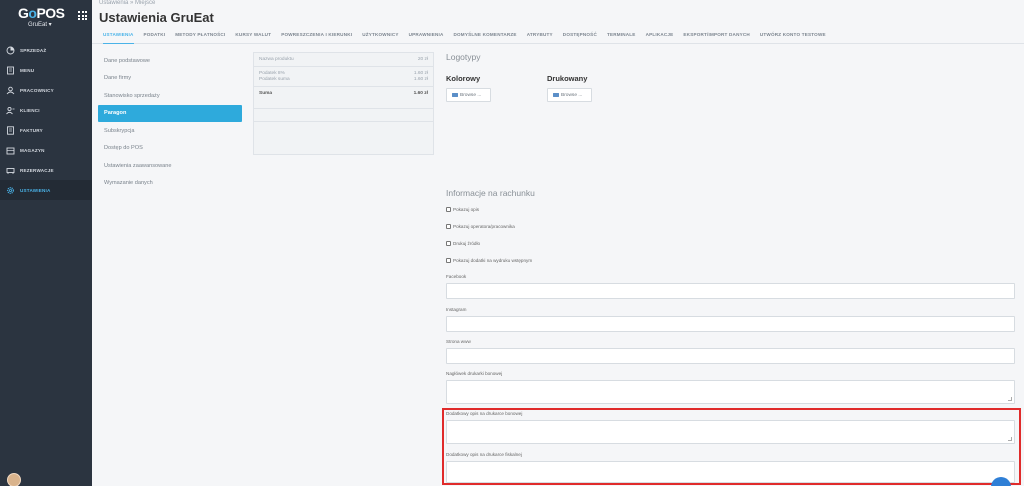 This screenshot has height=486, width=1024. I want to click on sidebar-item-pracownicy: PRACOWNICY, so click(46, 90).